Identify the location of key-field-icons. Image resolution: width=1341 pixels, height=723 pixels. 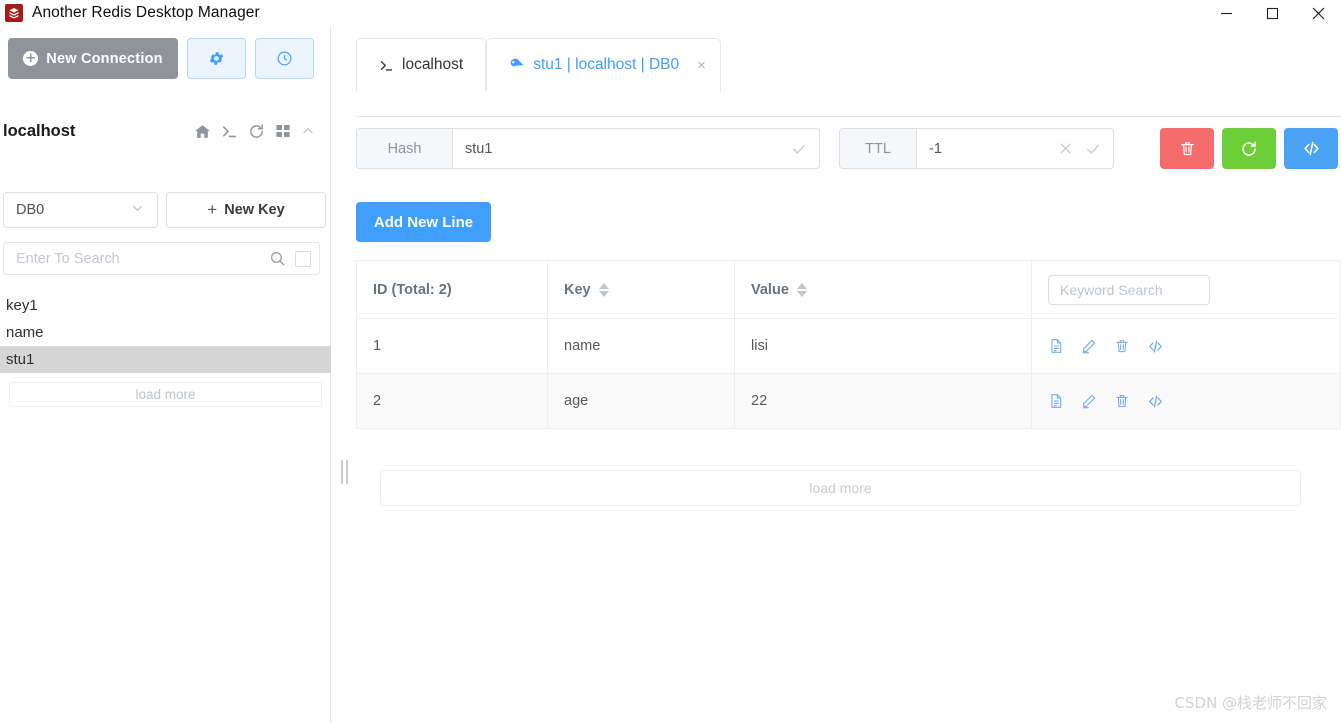
(805, 148).